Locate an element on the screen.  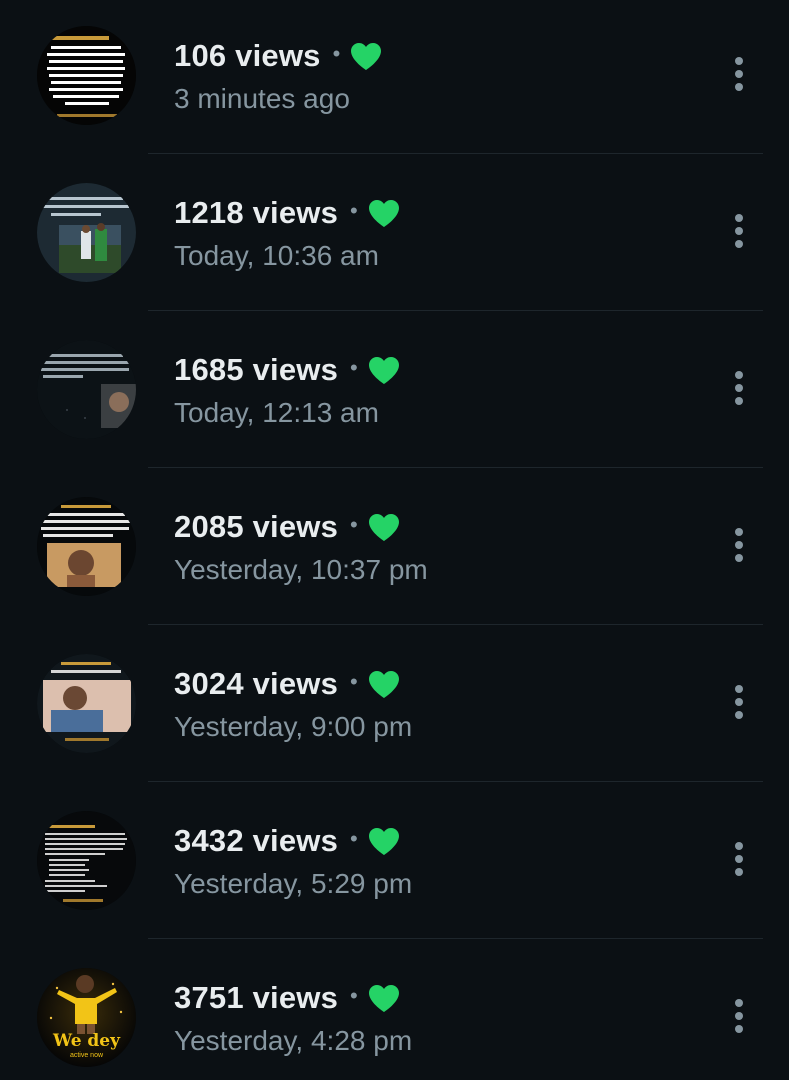
timestamp: Yesterday, 9:00 pm is located at coordinates (293, 726).